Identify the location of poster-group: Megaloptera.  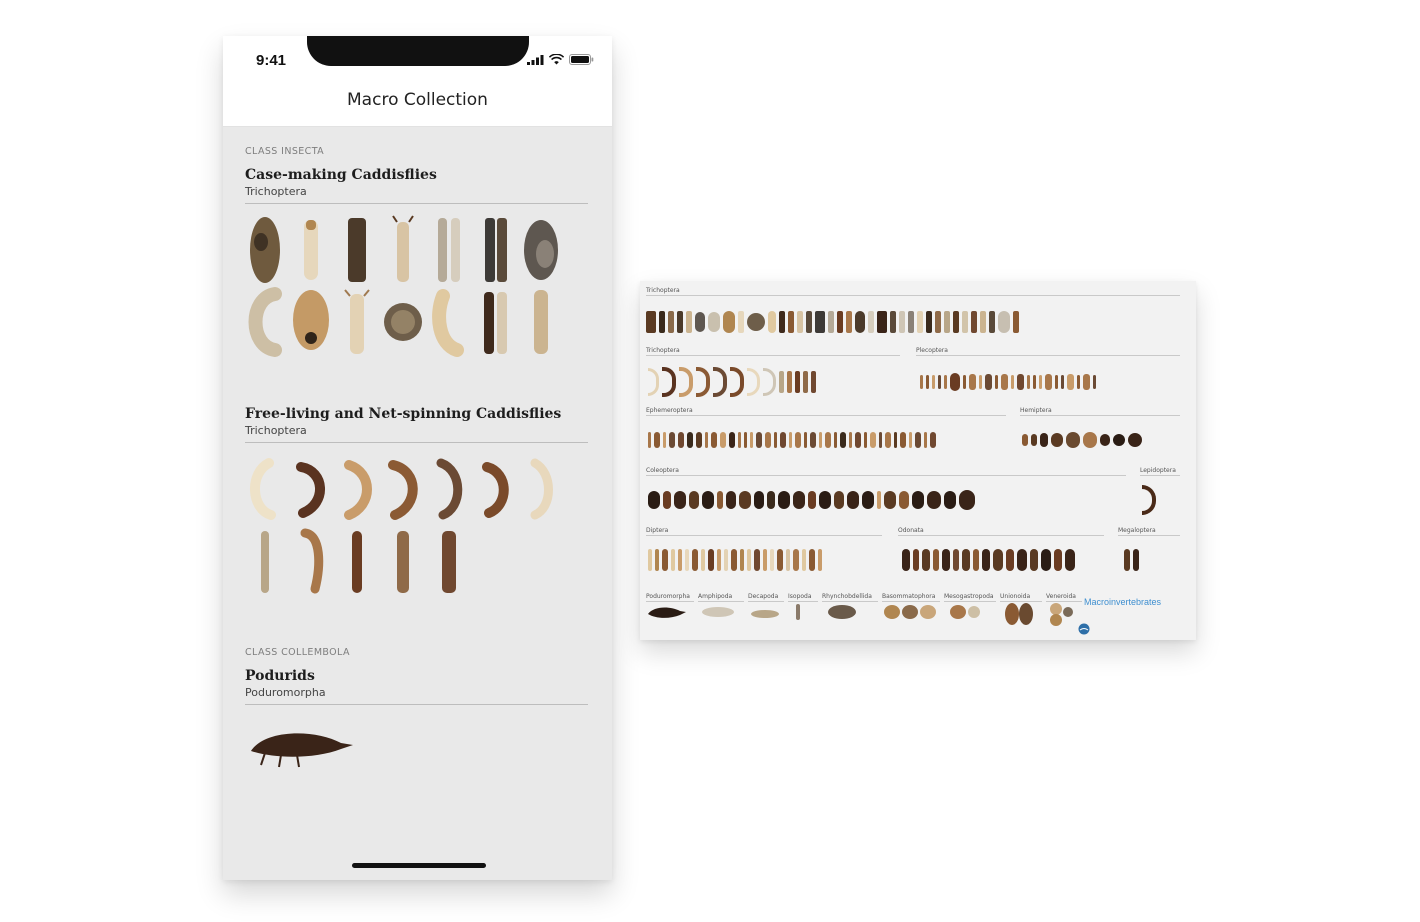
(1149, 531).